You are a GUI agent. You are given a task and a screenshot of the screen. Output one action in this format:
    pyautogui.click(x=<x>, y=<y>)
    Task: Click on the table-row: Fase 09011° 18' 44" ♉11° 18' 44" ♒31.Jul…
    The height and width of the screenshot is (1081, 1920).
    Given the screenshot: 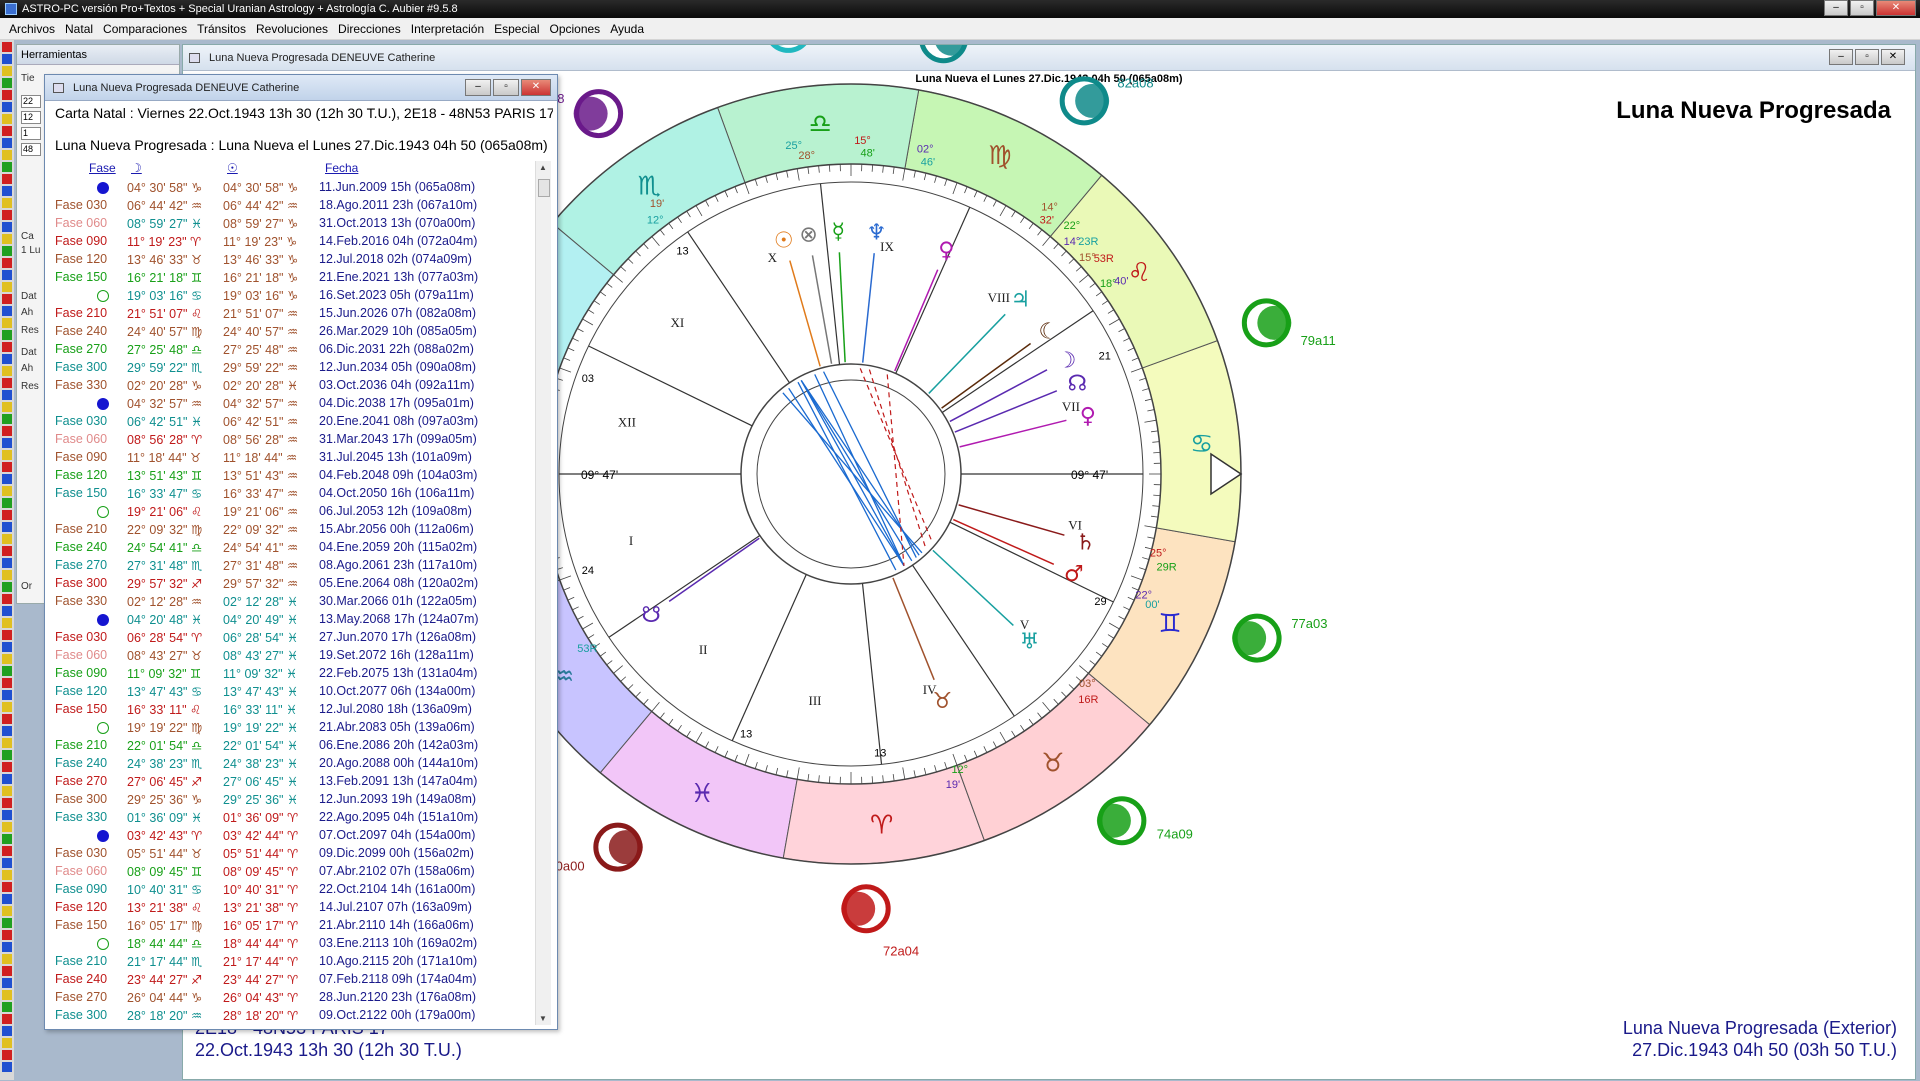 What is the action you would take?
    pyautogui.click(x=293, y=458)
    